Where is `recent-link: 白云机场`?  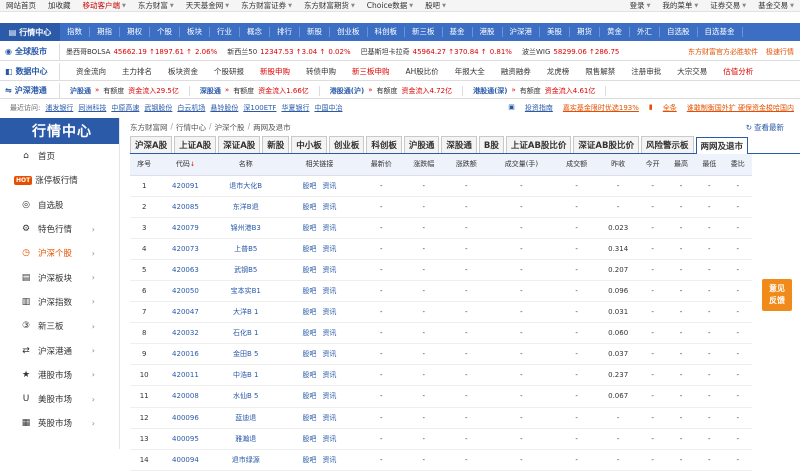 recent-link: 白云机场 is located at coordinates (191, 108).